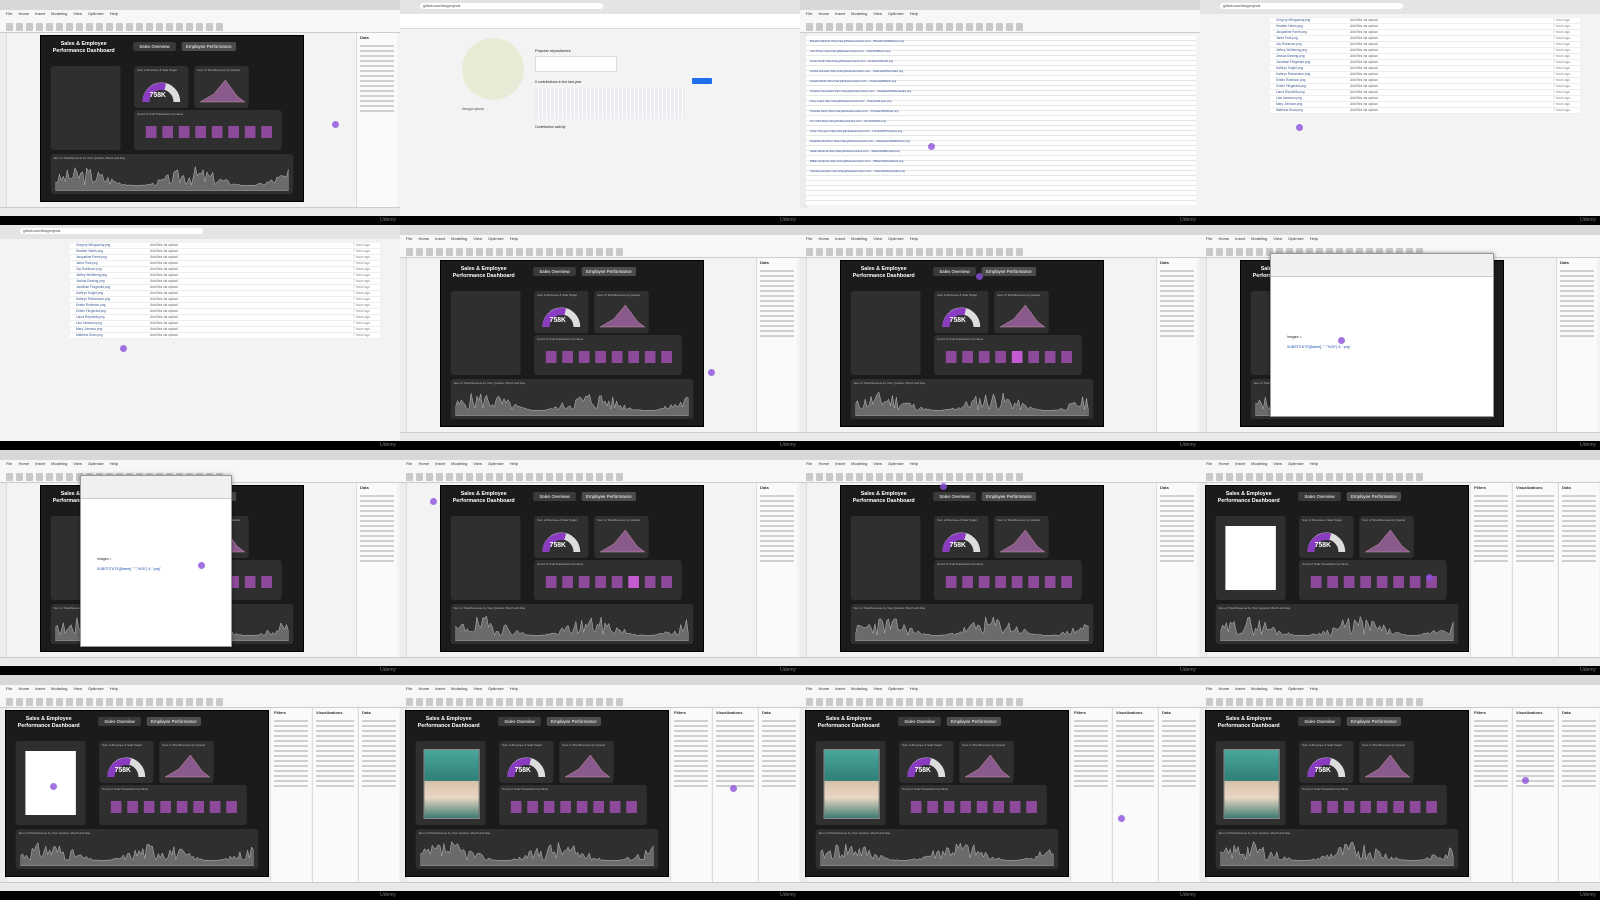 The height and width of the screenshot is (900, 1600). Describe the element at coordinates (440, 463) in the screenshot. I see `ribbon-tab: Insert` at that location.